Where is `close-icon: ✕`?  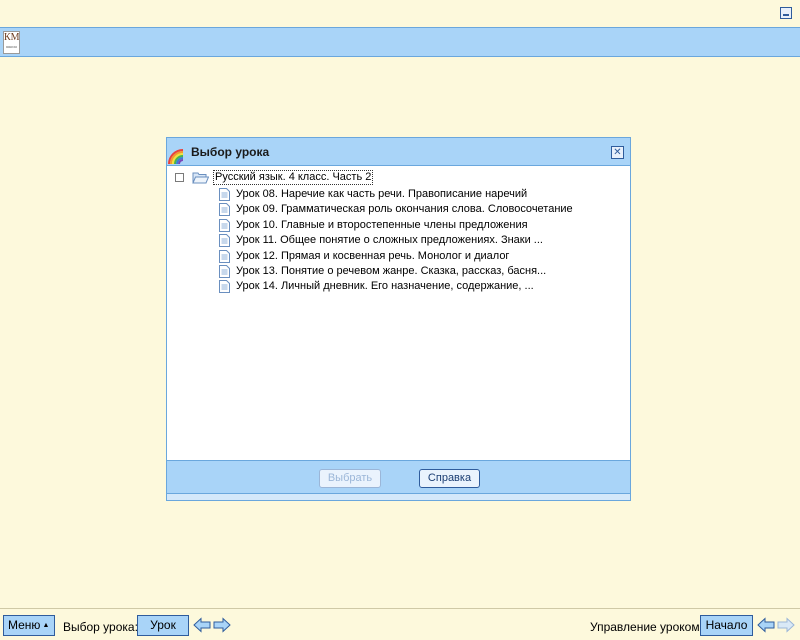
close-icon: ✕ is located at coordinates (617, 152).